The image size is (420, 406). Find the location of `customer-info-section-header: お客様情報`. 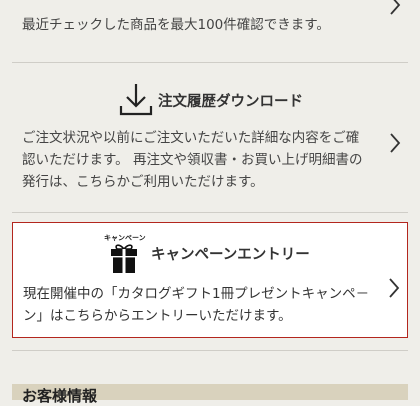

customer-info-section-header: お客様情報 is located at coordinates (210, 394).